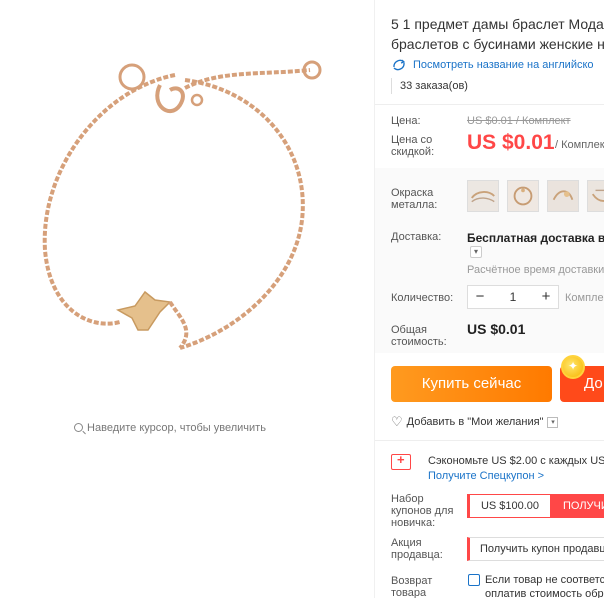 This screenshot has width=604, height=598. Describe the element at coordinates (577, 506) in the screenshot. I see `get-coupon-button: ПОЛУЧИ` at that location.